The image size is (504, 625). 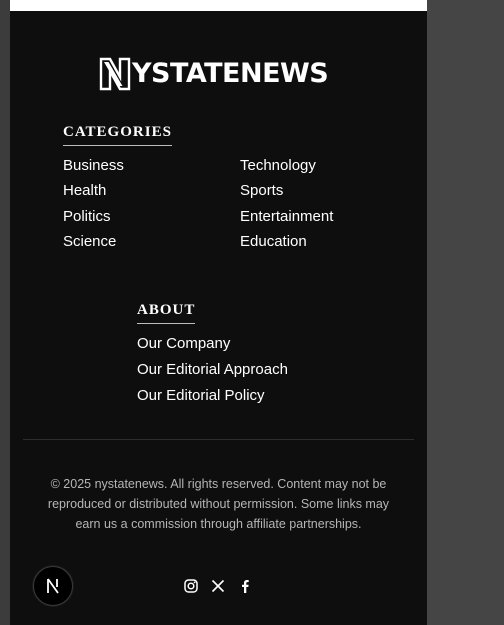 I want to click on about-link-company: Our Company, so click(x=183, y=344).